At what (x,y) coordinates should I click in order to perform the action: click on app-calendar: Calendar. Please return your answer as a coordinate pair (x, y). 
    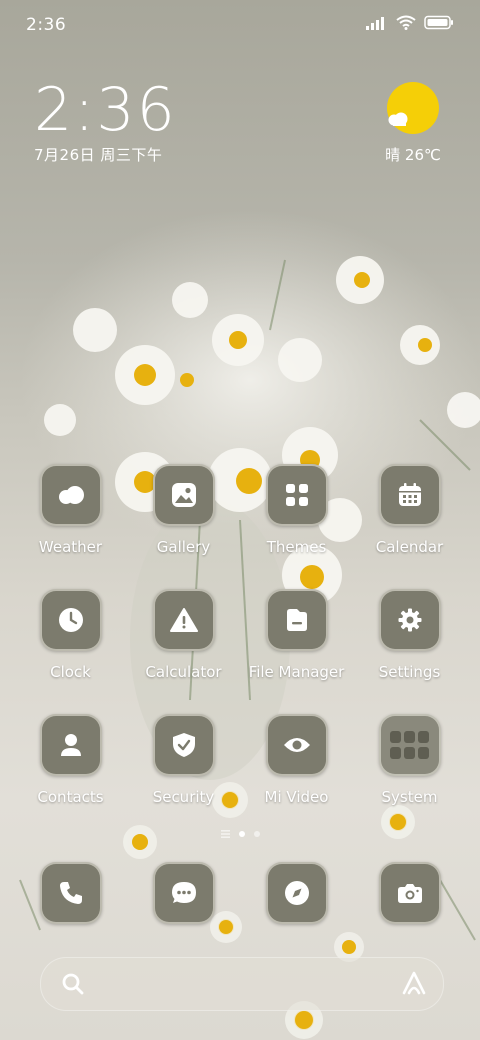
    Looking at the image, I should click on (409, 526).